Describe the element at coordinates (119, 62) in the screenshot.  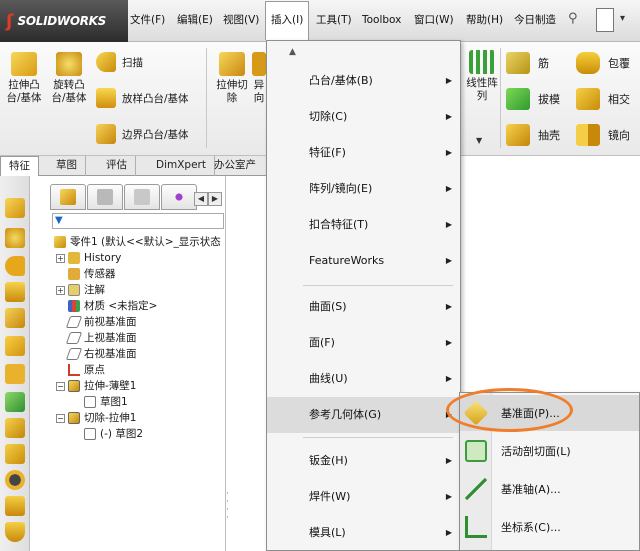
I see `sweep-button: 扫描` at that location.